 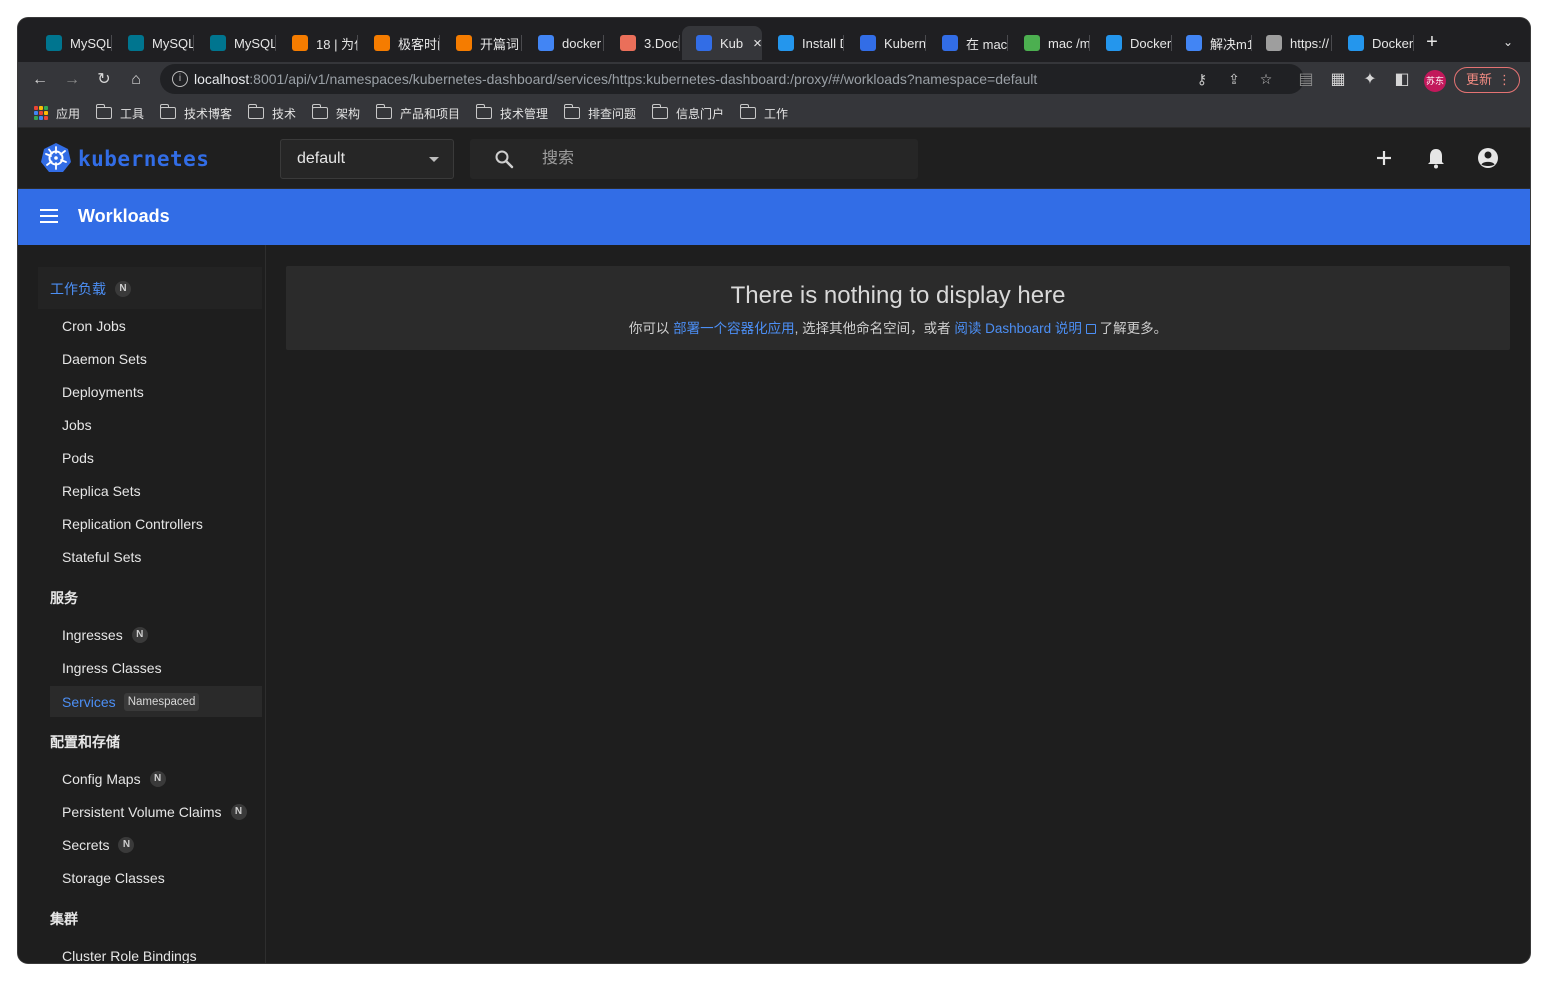 I want to click on browser-tab: 开篇词, so click(x=482, y=43).